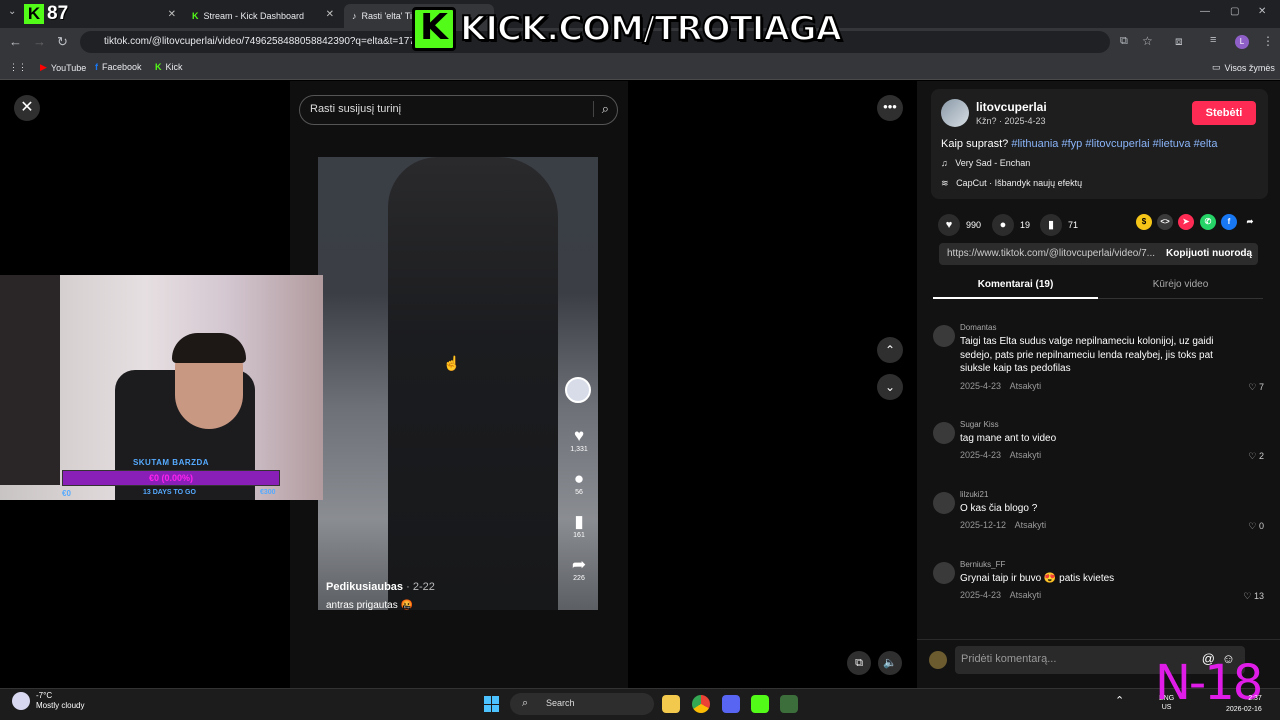  What do you see at coordinates (1205, 11) in the screenshot?
I see `minimize-icon: —` at bounding box center [1205, 11].